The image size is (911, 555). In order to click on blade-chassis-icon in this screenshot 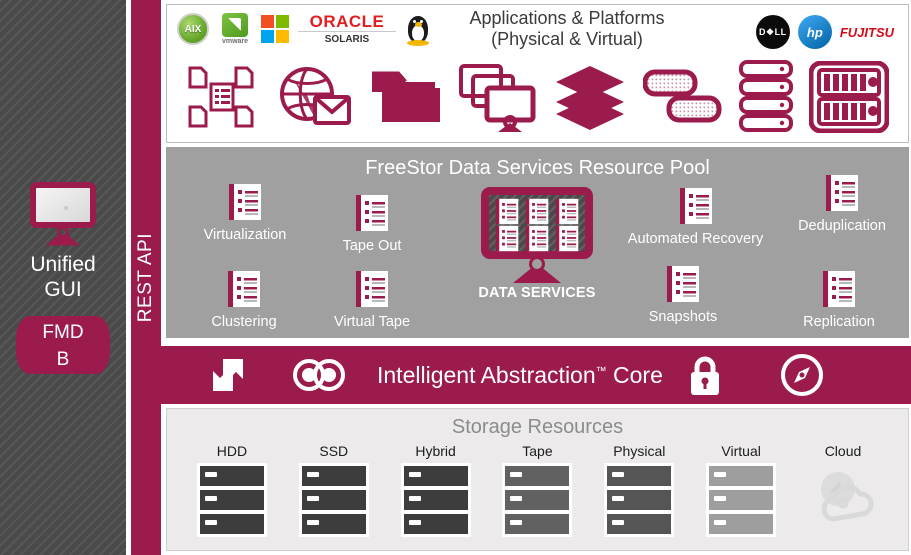, I will do `click(848, 97)`.